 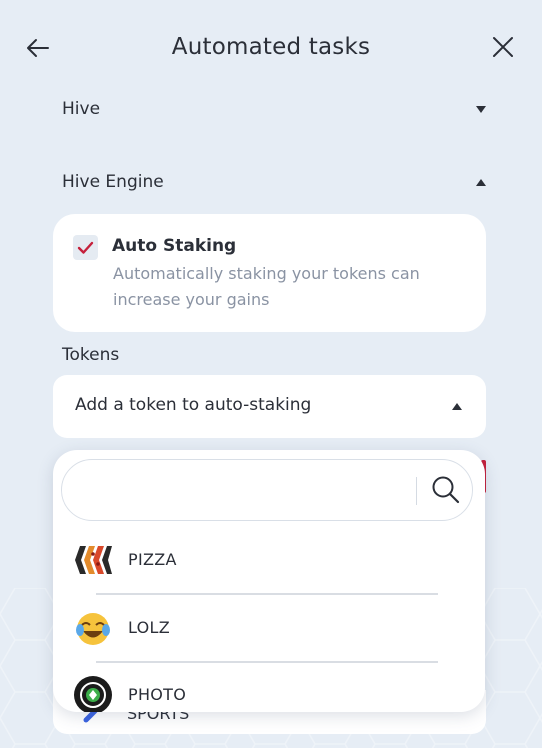 I want to click on token-item-photo: PHOTO, so click(x=271, y=691).